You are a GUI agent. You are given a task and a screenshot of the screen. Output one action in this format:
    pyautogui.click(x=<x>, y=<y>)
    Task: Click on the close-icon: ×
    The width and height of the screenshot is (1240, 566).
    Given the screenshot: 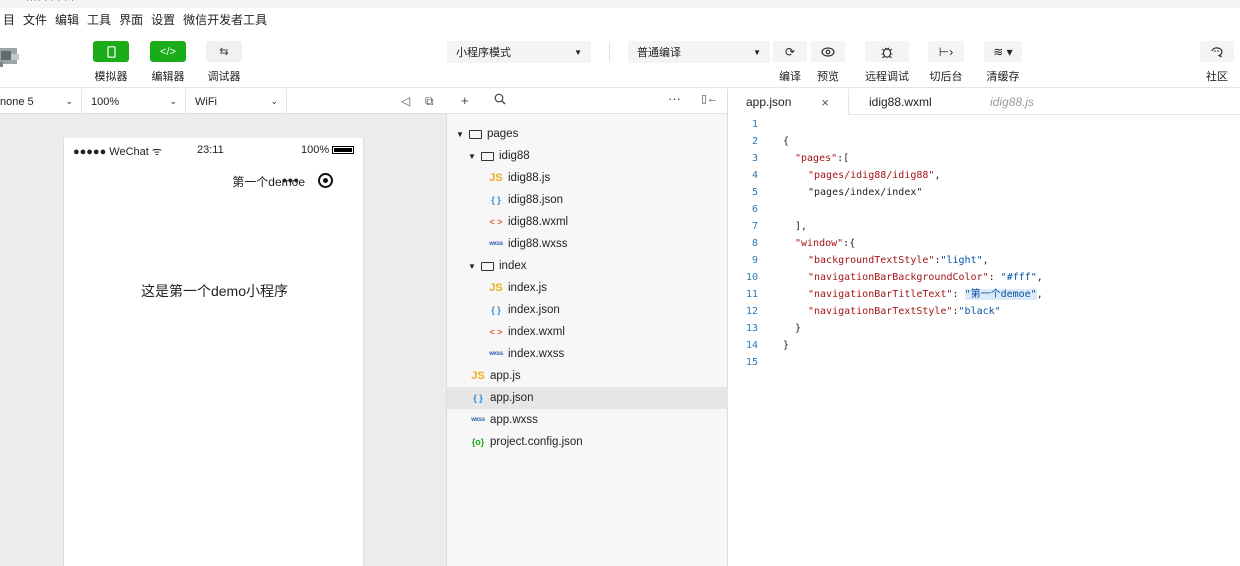 What is the action you would take?
    pyautogui.click(x=825, y=102)
    